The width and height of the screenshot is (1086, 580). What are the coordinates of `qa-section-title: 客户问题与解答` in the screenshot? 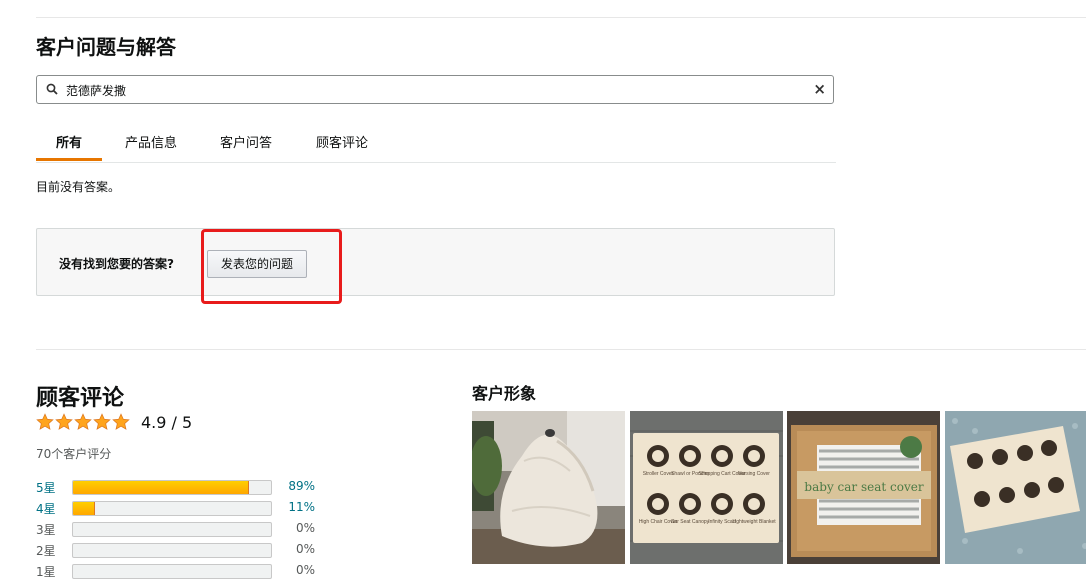 It's located at (106, 47).